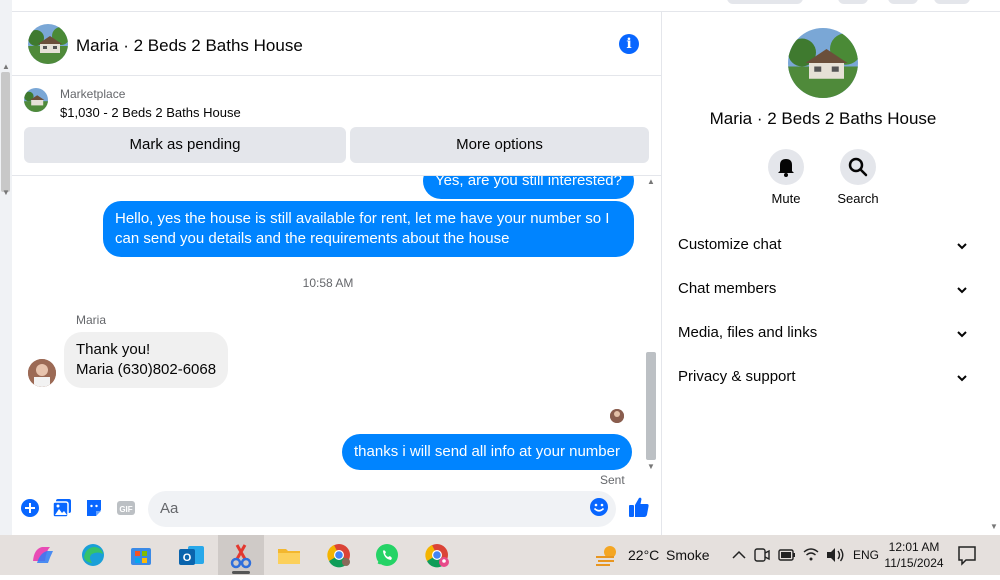 The width and height of the screenshot is (1000, 580). I want to click on sticker-icon, so click(94, 508).